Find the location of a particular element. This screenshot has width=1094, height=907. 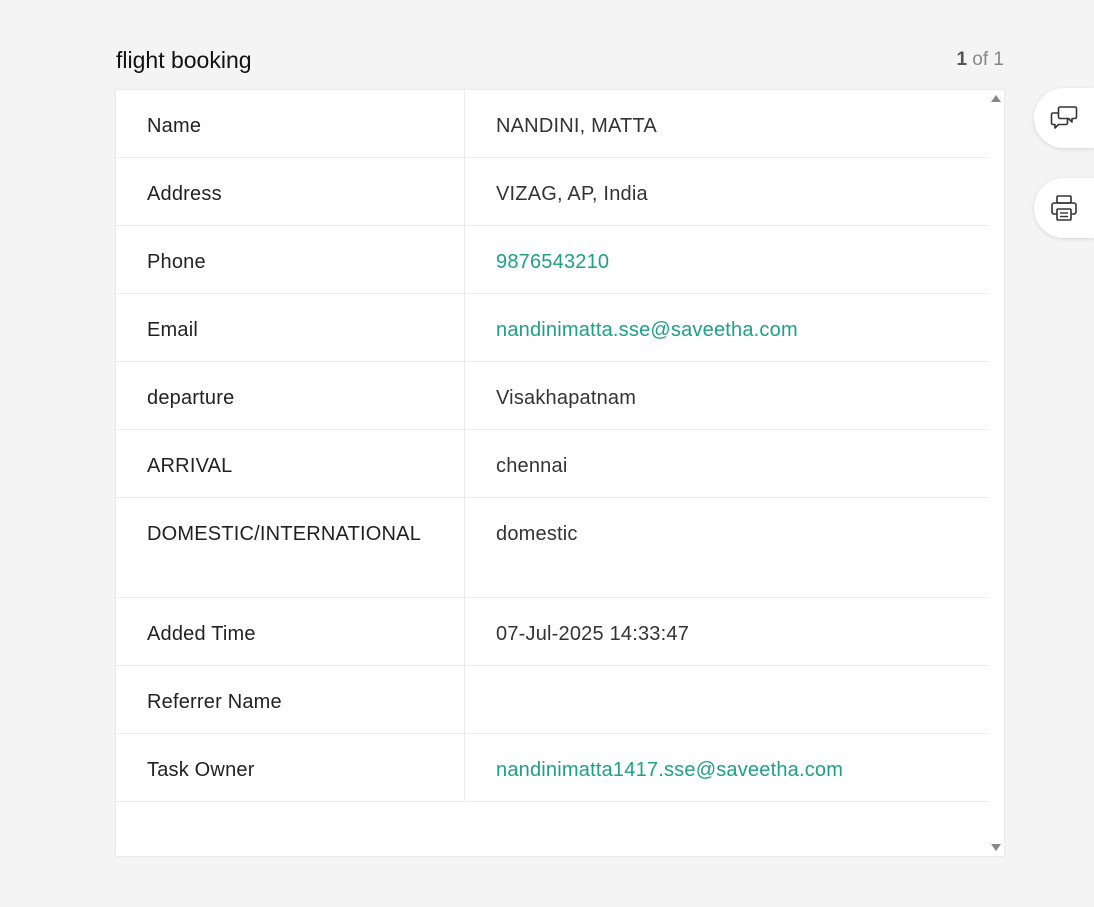

field-label: Referrer Name is located at coordinates (290, 699).